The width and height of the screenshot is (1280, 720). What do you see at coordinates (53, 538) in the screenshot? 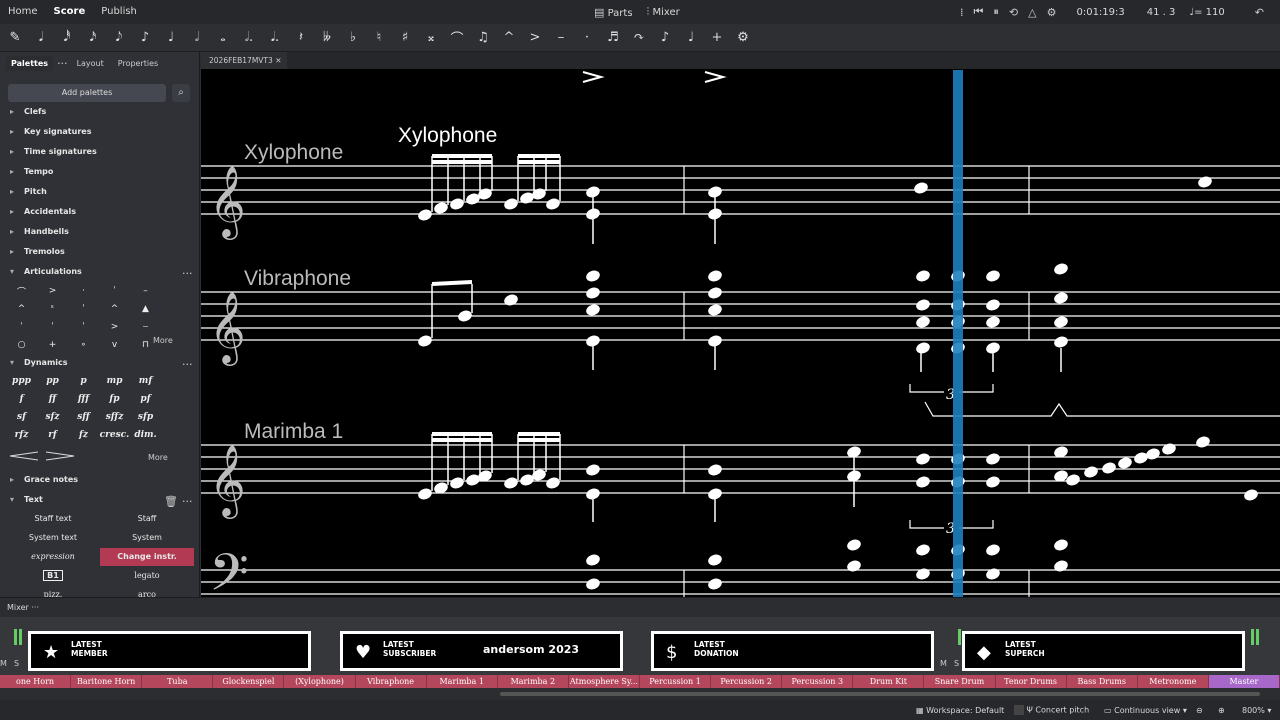
I see `system-text-item: System text` at bounding box center [53, 538].